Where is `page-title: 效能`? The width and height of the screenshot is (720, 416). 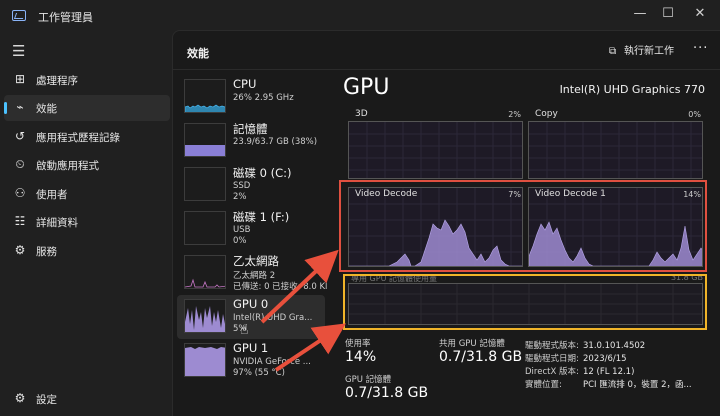 page-title: 效能 is located at coordinates (198, 53).